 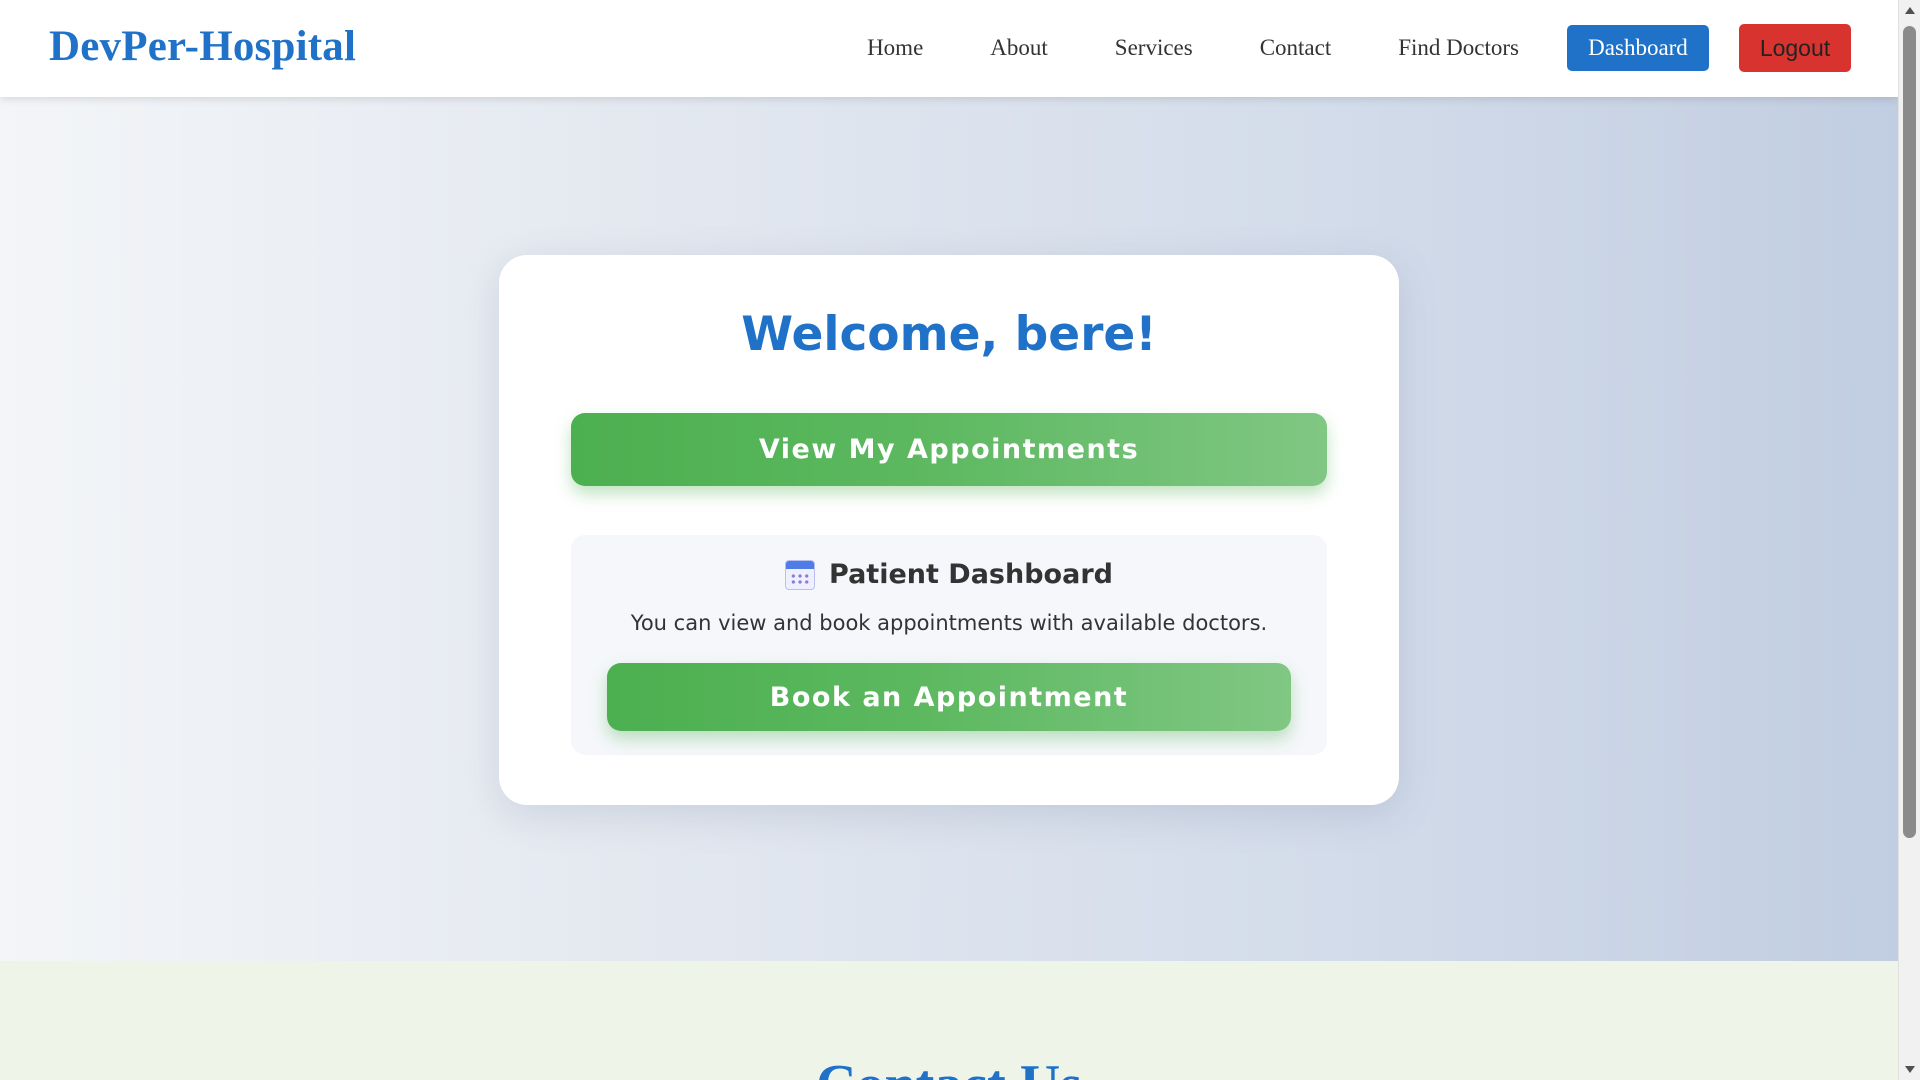 I want to click on welcome-heading: Welcome, bere!, so click(x=949, y=334).